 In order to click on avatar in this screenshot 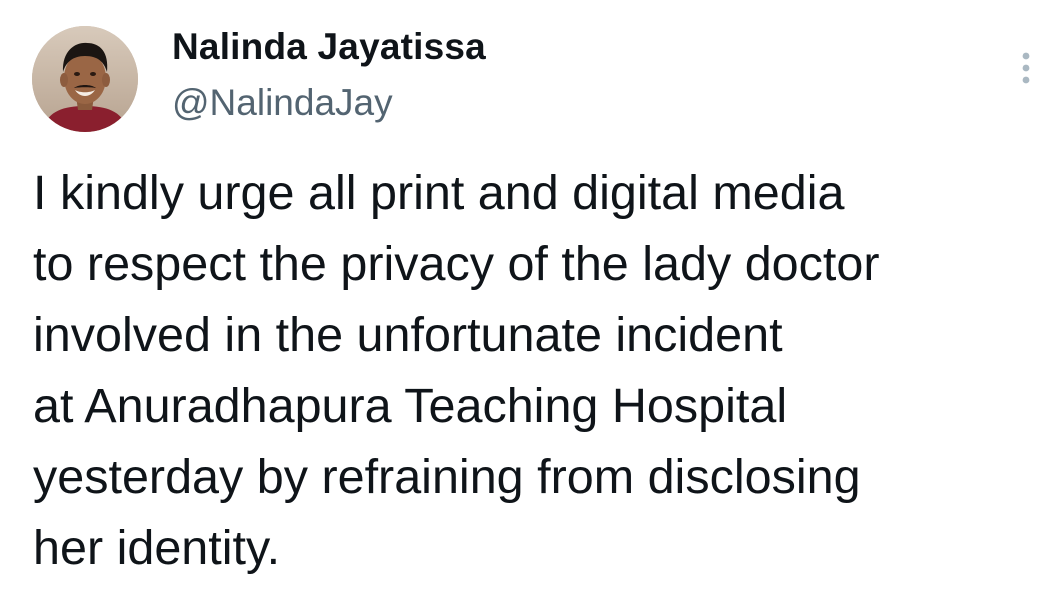, I will do `click(85, 79)`.